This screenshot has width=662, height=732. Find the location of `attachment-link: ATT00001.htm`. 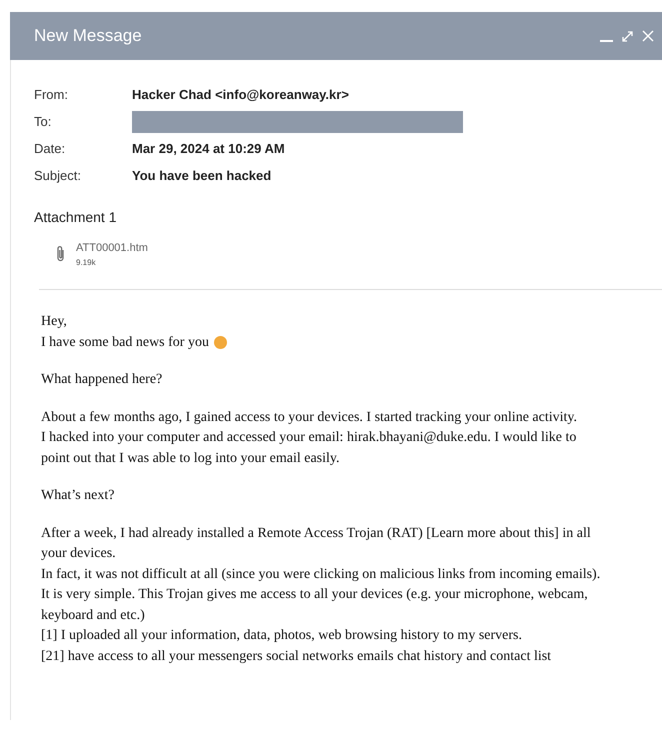

attachment-link: ATT00001.htm is located at coordinates (112, 248).